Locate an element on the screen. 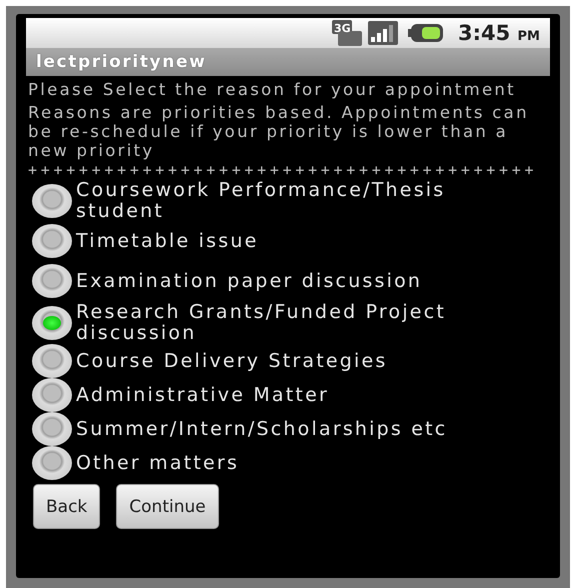  instruction-text: Reasons are priorities based. Appointments can be re-schedule if your priority is lower than a new priority is located at coordinates (279, 131).